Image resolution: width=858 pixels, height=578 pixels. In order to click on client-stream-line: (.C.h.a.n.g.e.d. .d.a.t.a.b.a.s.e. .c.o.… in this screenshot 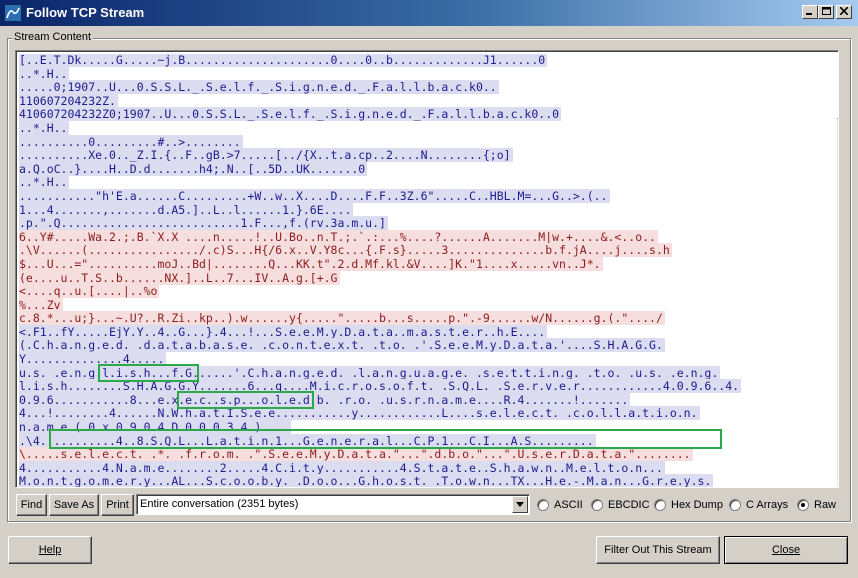, I will do `click(419, 345)`.